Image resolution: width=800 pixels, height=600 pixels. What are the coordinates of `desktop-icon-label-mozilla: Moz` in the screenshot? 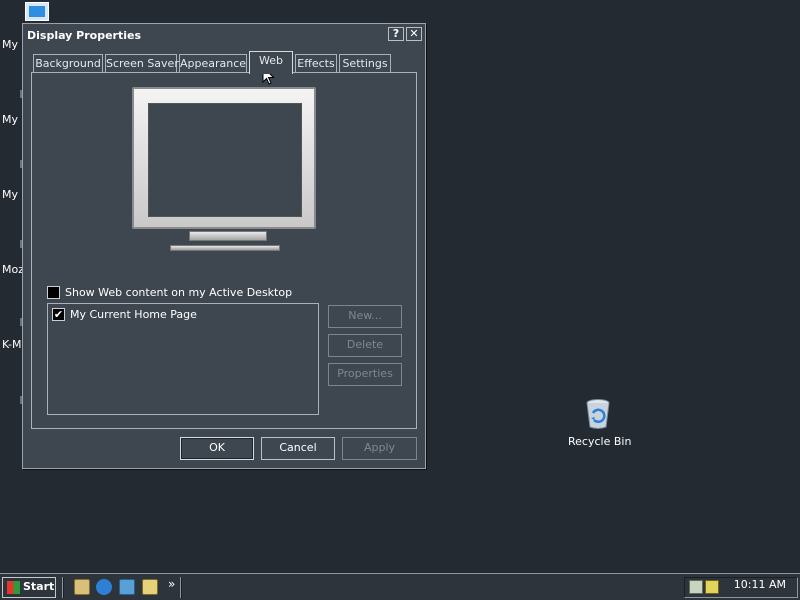 It's located at (13, 269).